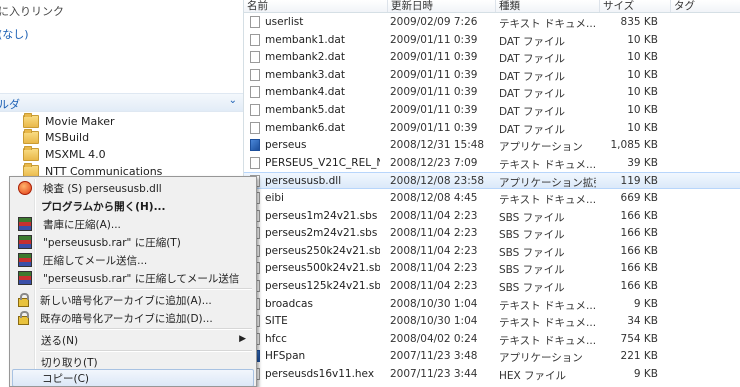 The width and height of the screenshot is (740, 387). What do you see at coordinates (320, 374) in the screenshot?
I see `file-name: perseusds16v11.hex` at bounding box center [320, 374].